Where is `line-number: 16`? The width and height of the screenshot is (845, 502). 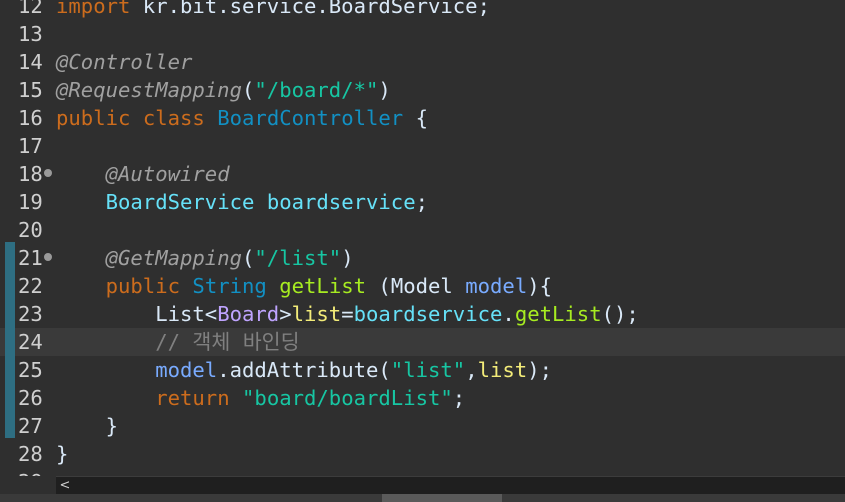 line-number: 16 is located at coordinates (30, 118).